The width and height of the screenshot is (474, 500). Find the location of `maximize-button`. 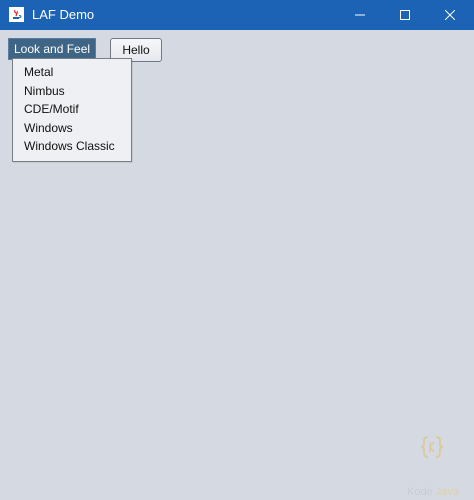

maximize-button is located at coordinates (405, 15).